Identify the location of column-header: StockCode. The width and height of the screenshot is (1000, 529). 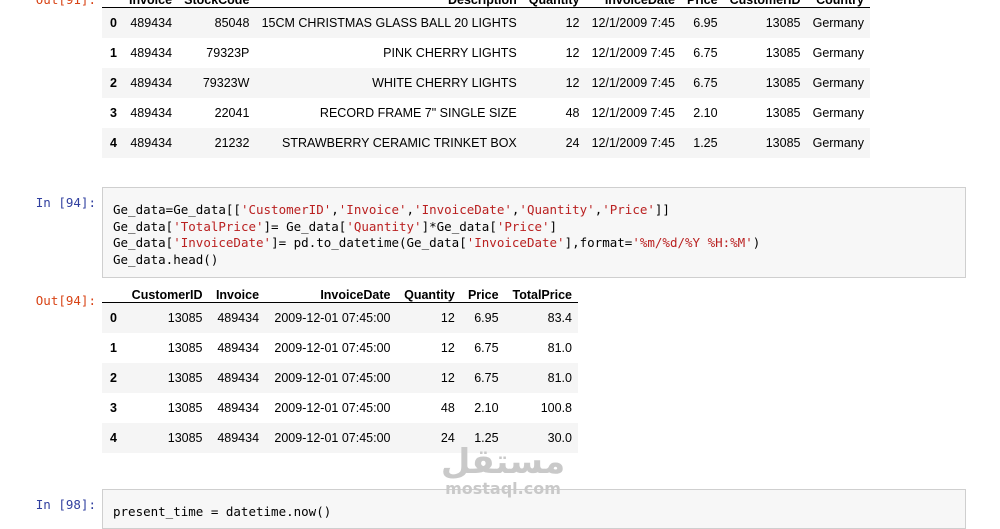
(217, 4).